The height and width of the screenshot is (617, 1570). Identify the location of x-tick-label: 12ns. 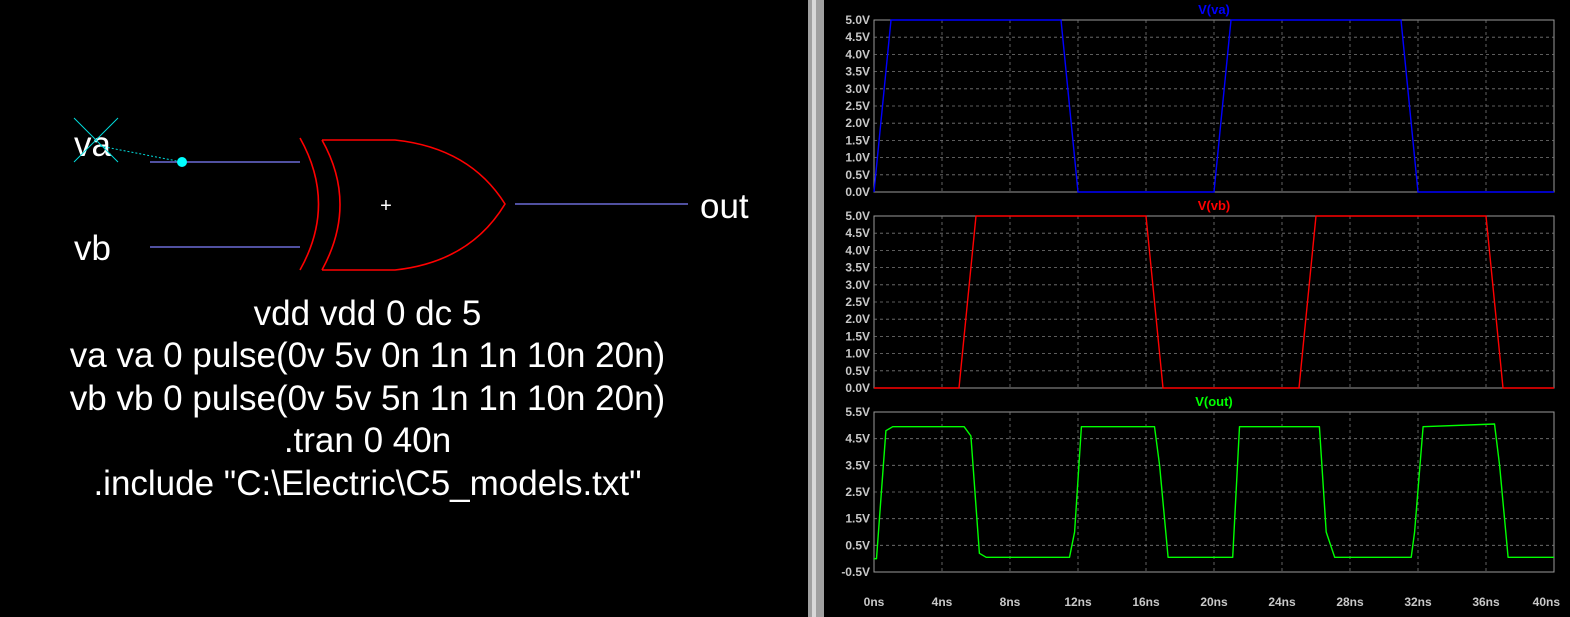
(1078, 602).